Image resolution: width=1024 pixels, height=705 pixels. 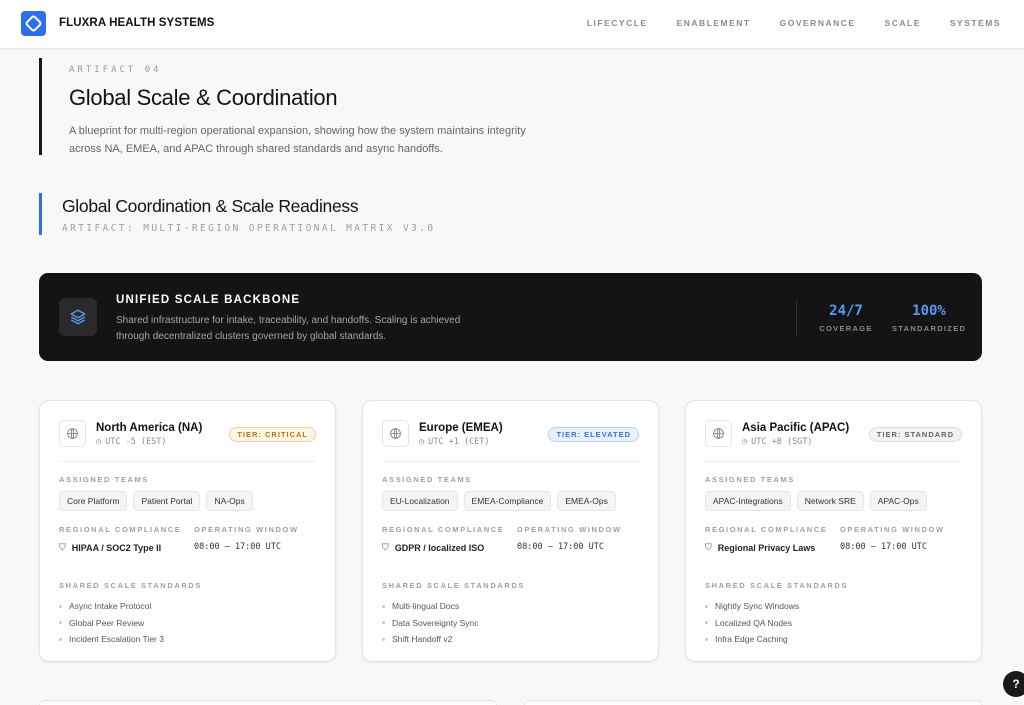 I want to click on list-item: Multi-lingual Docs, so click(x=430, y=606).